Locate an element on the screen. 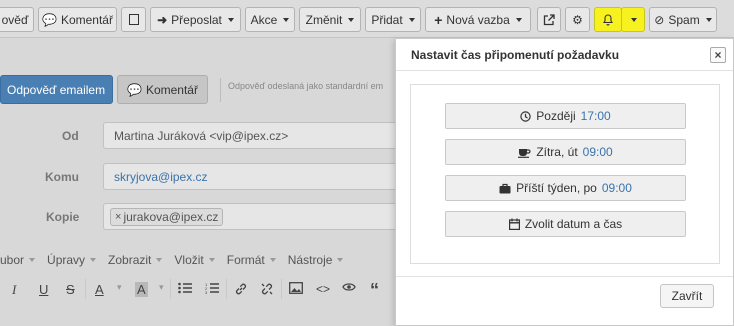 The width and height of the screenshot is (734, 326). text-color-icon: A is located at coordinates (99, 289).